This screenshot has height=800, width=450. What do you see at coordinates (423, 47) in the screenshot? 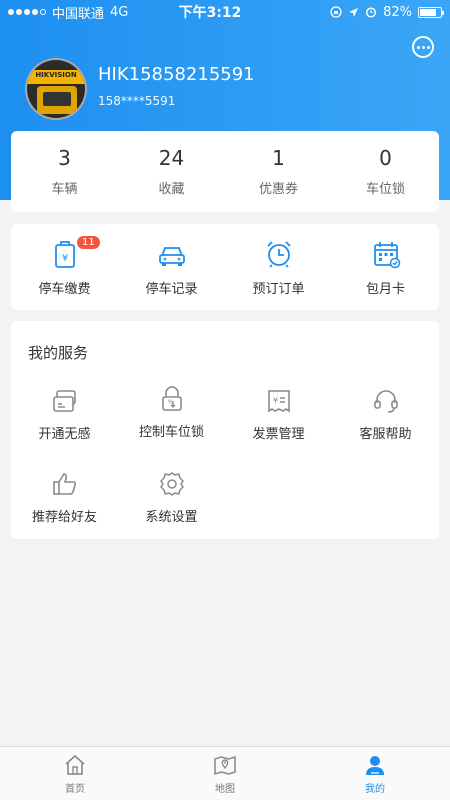
I see `message-button` at bounding box center [423, 47].